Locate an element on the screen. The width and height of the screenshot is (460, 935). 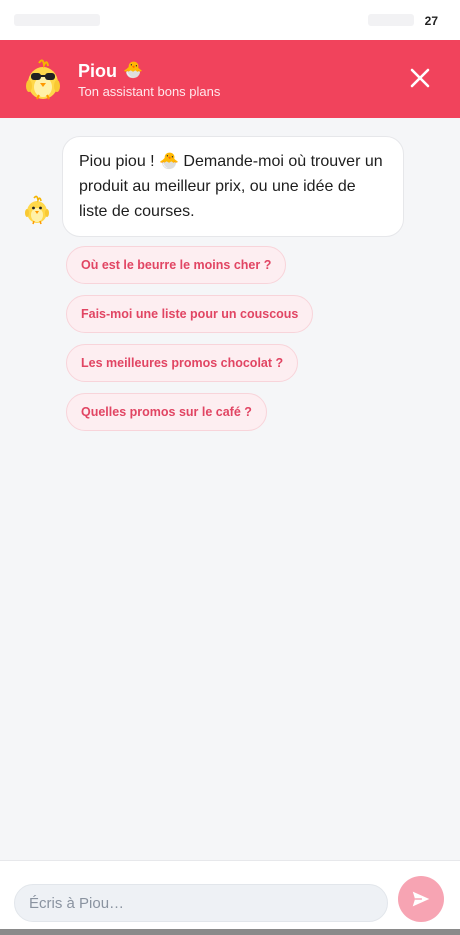
status-bar-left-icons is located at coordinates (57, 20).